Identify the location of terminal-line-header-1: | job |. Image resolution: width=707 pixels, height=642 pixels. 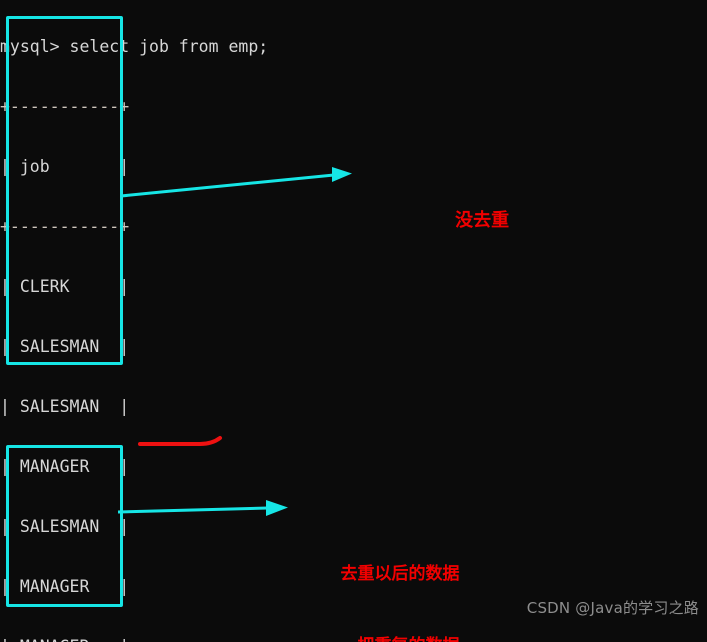
(65, 166).